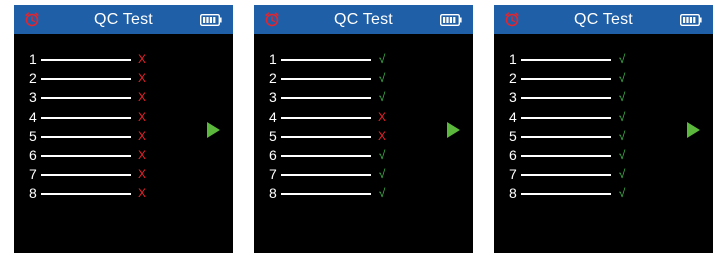 Image resolution: width=715 pixels, height=255 pixels. I want to click on wire-row: 5 √, so click(603, 136).